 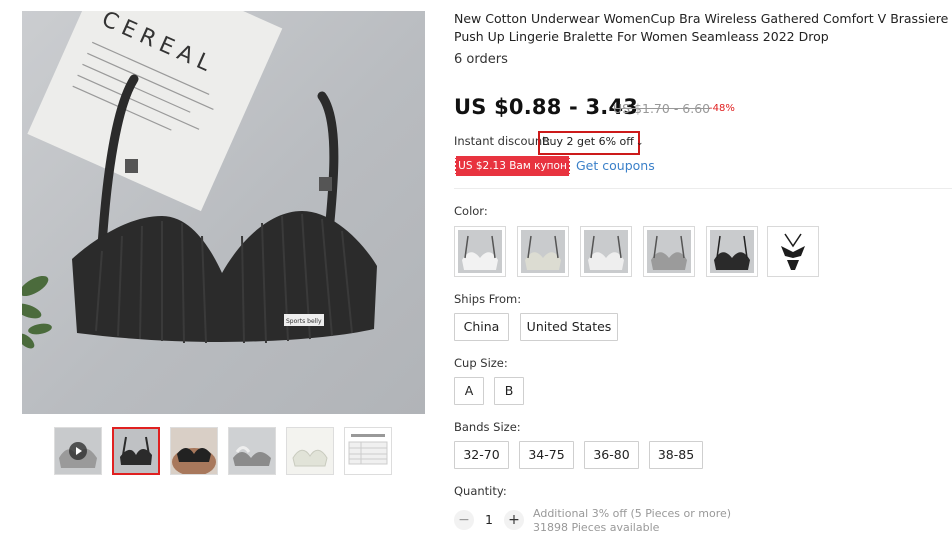 I want to click on current-price: US $0.88 - 3.43, so click(x=546, y=107).